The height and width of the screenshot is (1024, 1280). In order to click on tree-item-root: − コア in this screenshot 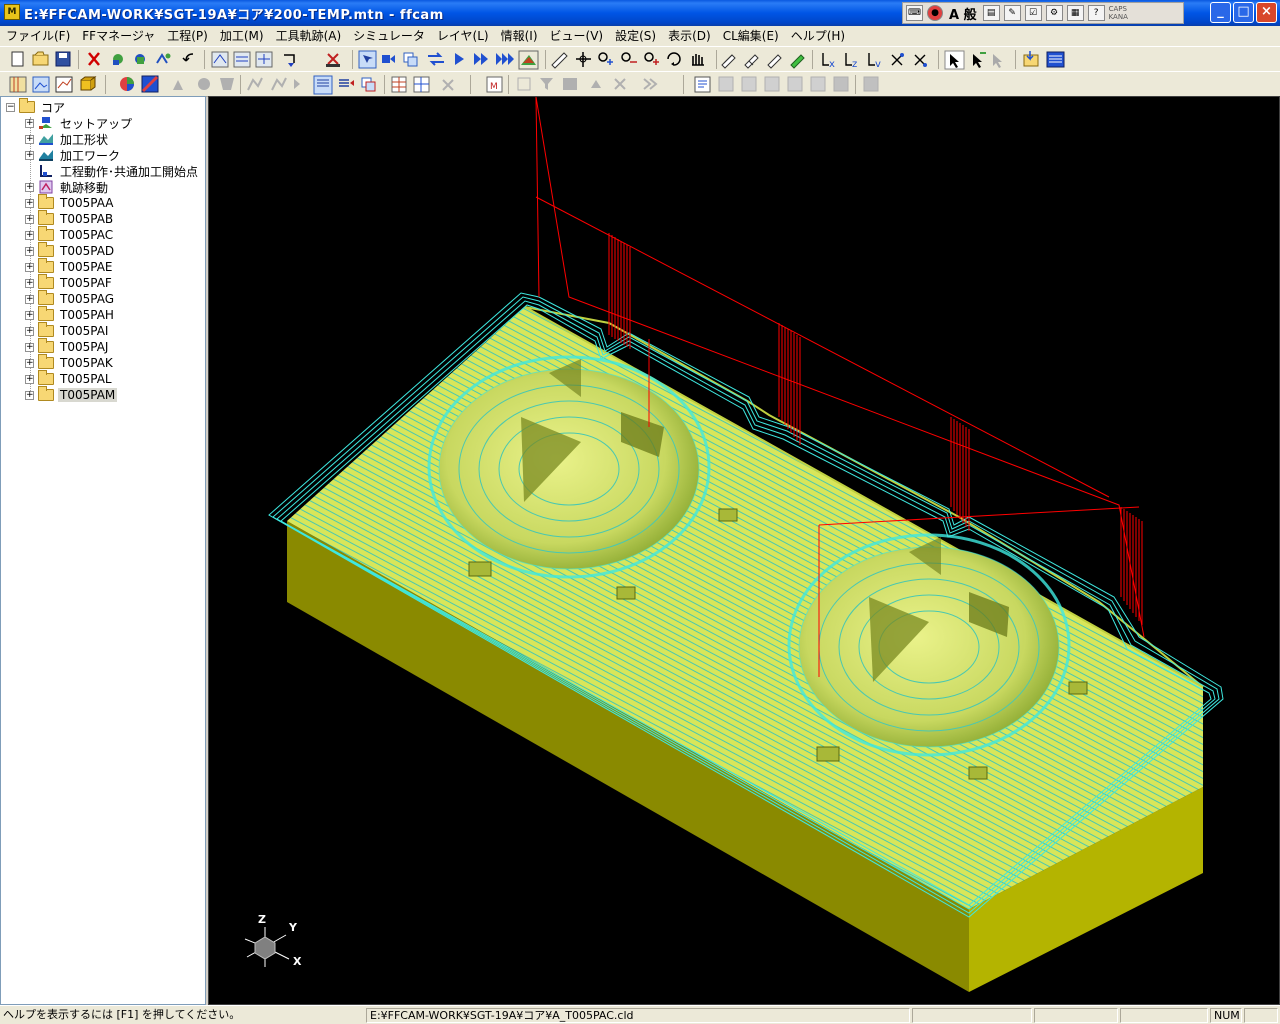, I will do `click(36, 106)`.